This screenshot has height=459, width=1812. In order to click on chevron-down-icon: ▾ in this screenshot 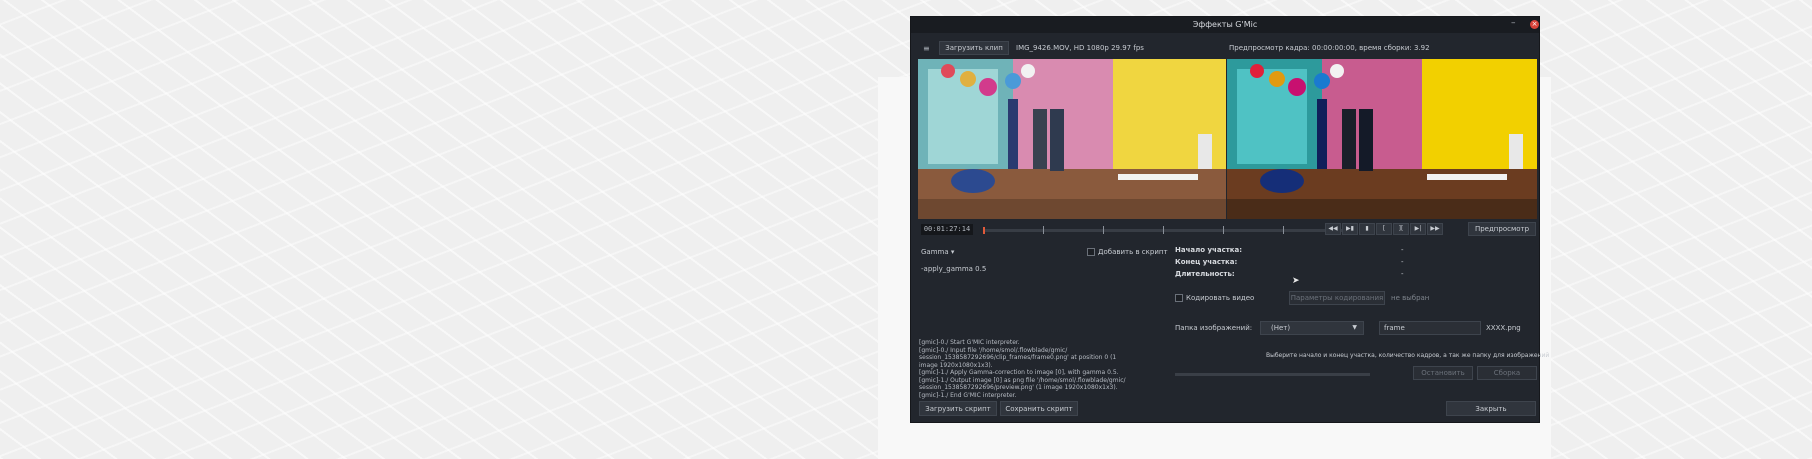, I will do `click(952, 252)`.